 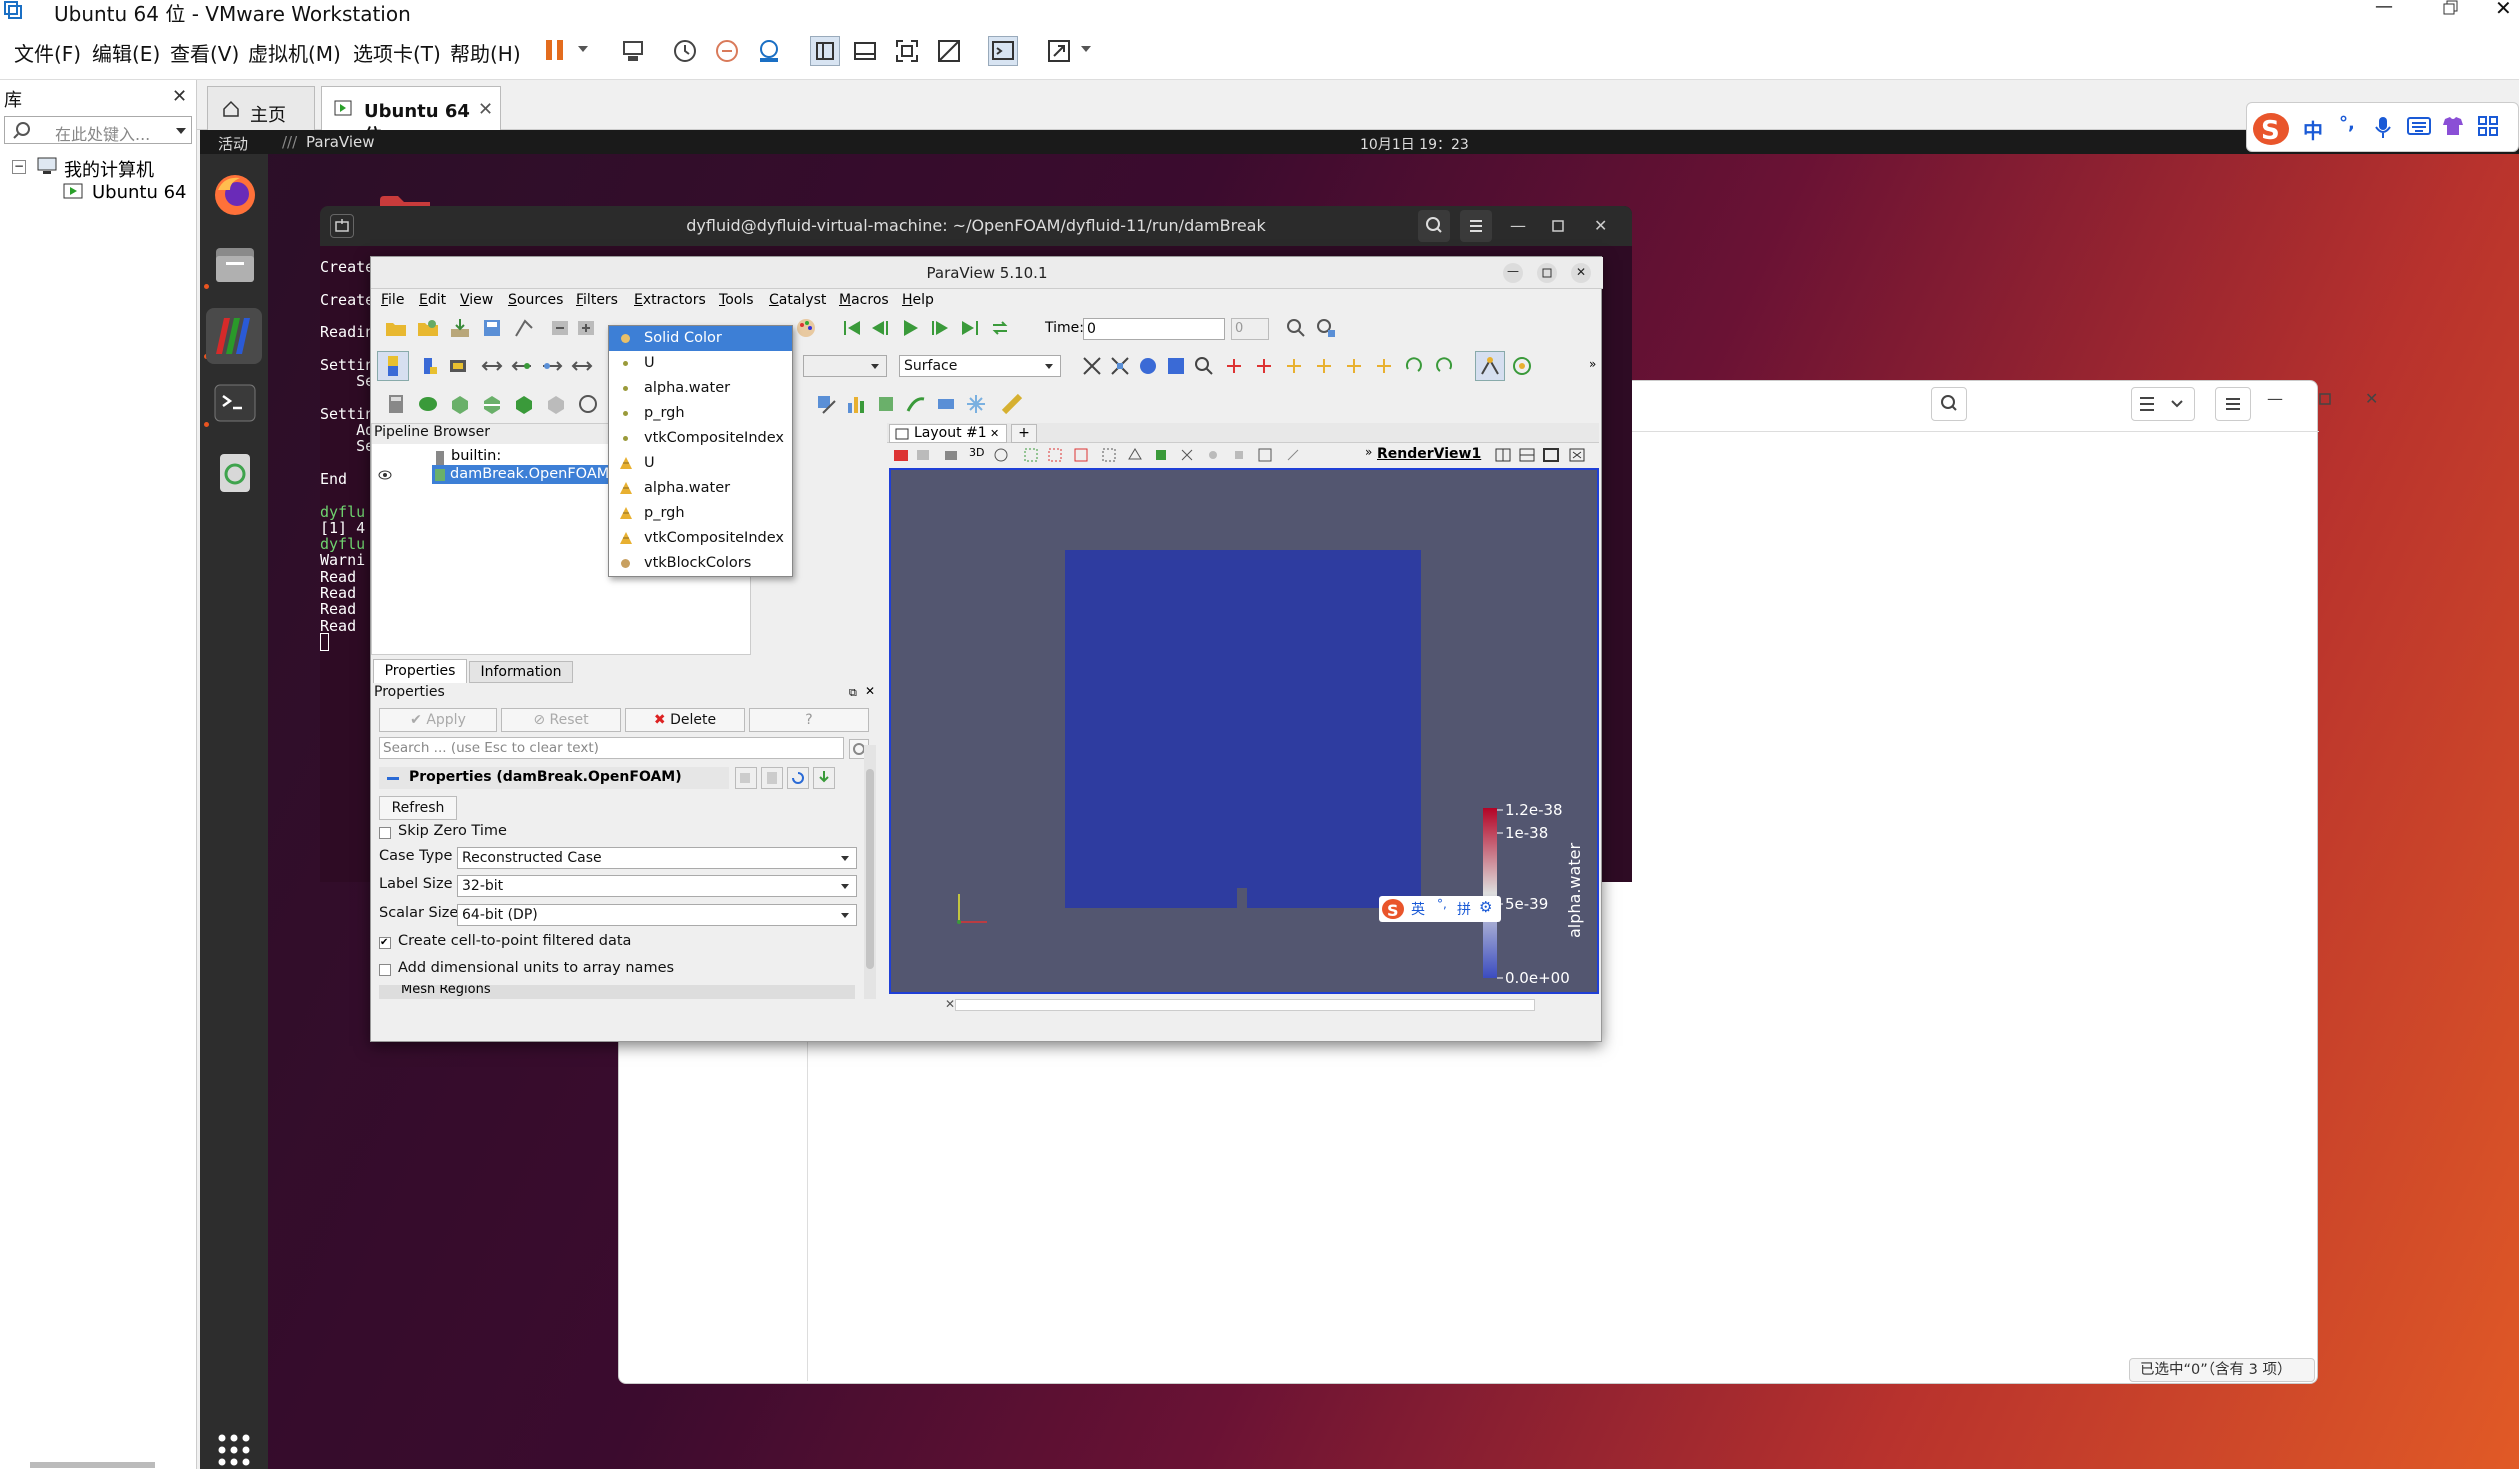 I want to click on coloring-option-point-u: U, so click(x=700, y=363).